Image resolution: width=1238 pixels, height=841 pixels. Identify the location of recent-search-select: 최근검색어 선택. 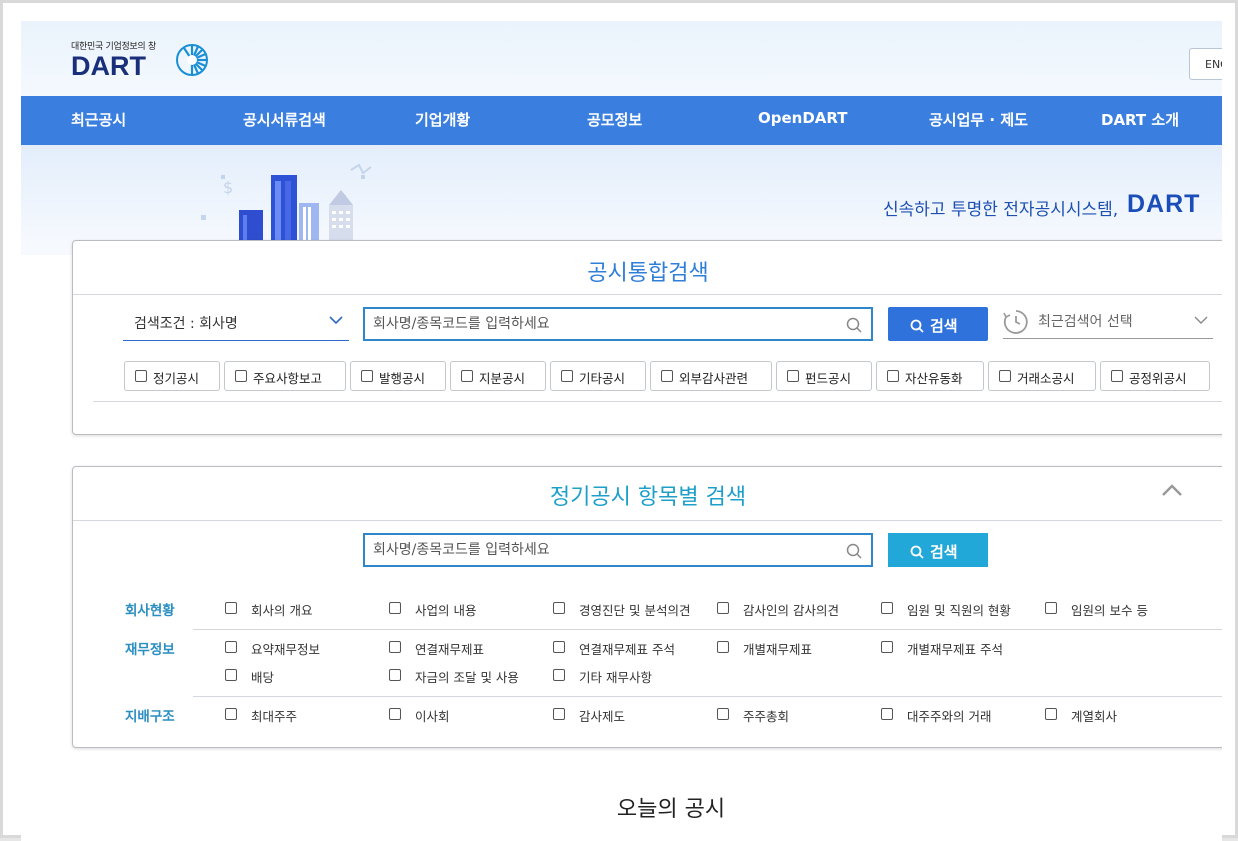
(1108, 320).